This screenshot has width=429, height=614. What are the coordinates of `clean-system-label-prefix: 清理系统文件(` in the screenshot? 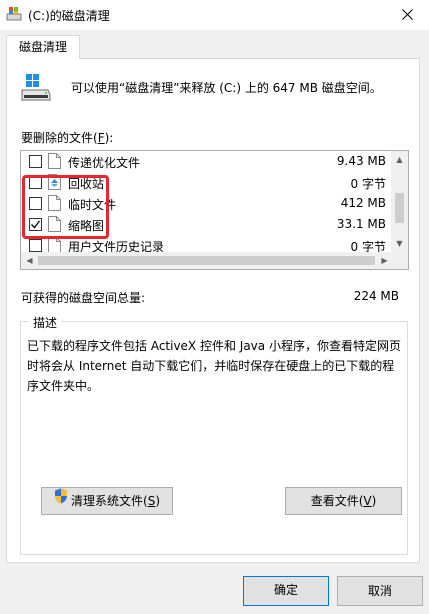 It's located at (109, 501).